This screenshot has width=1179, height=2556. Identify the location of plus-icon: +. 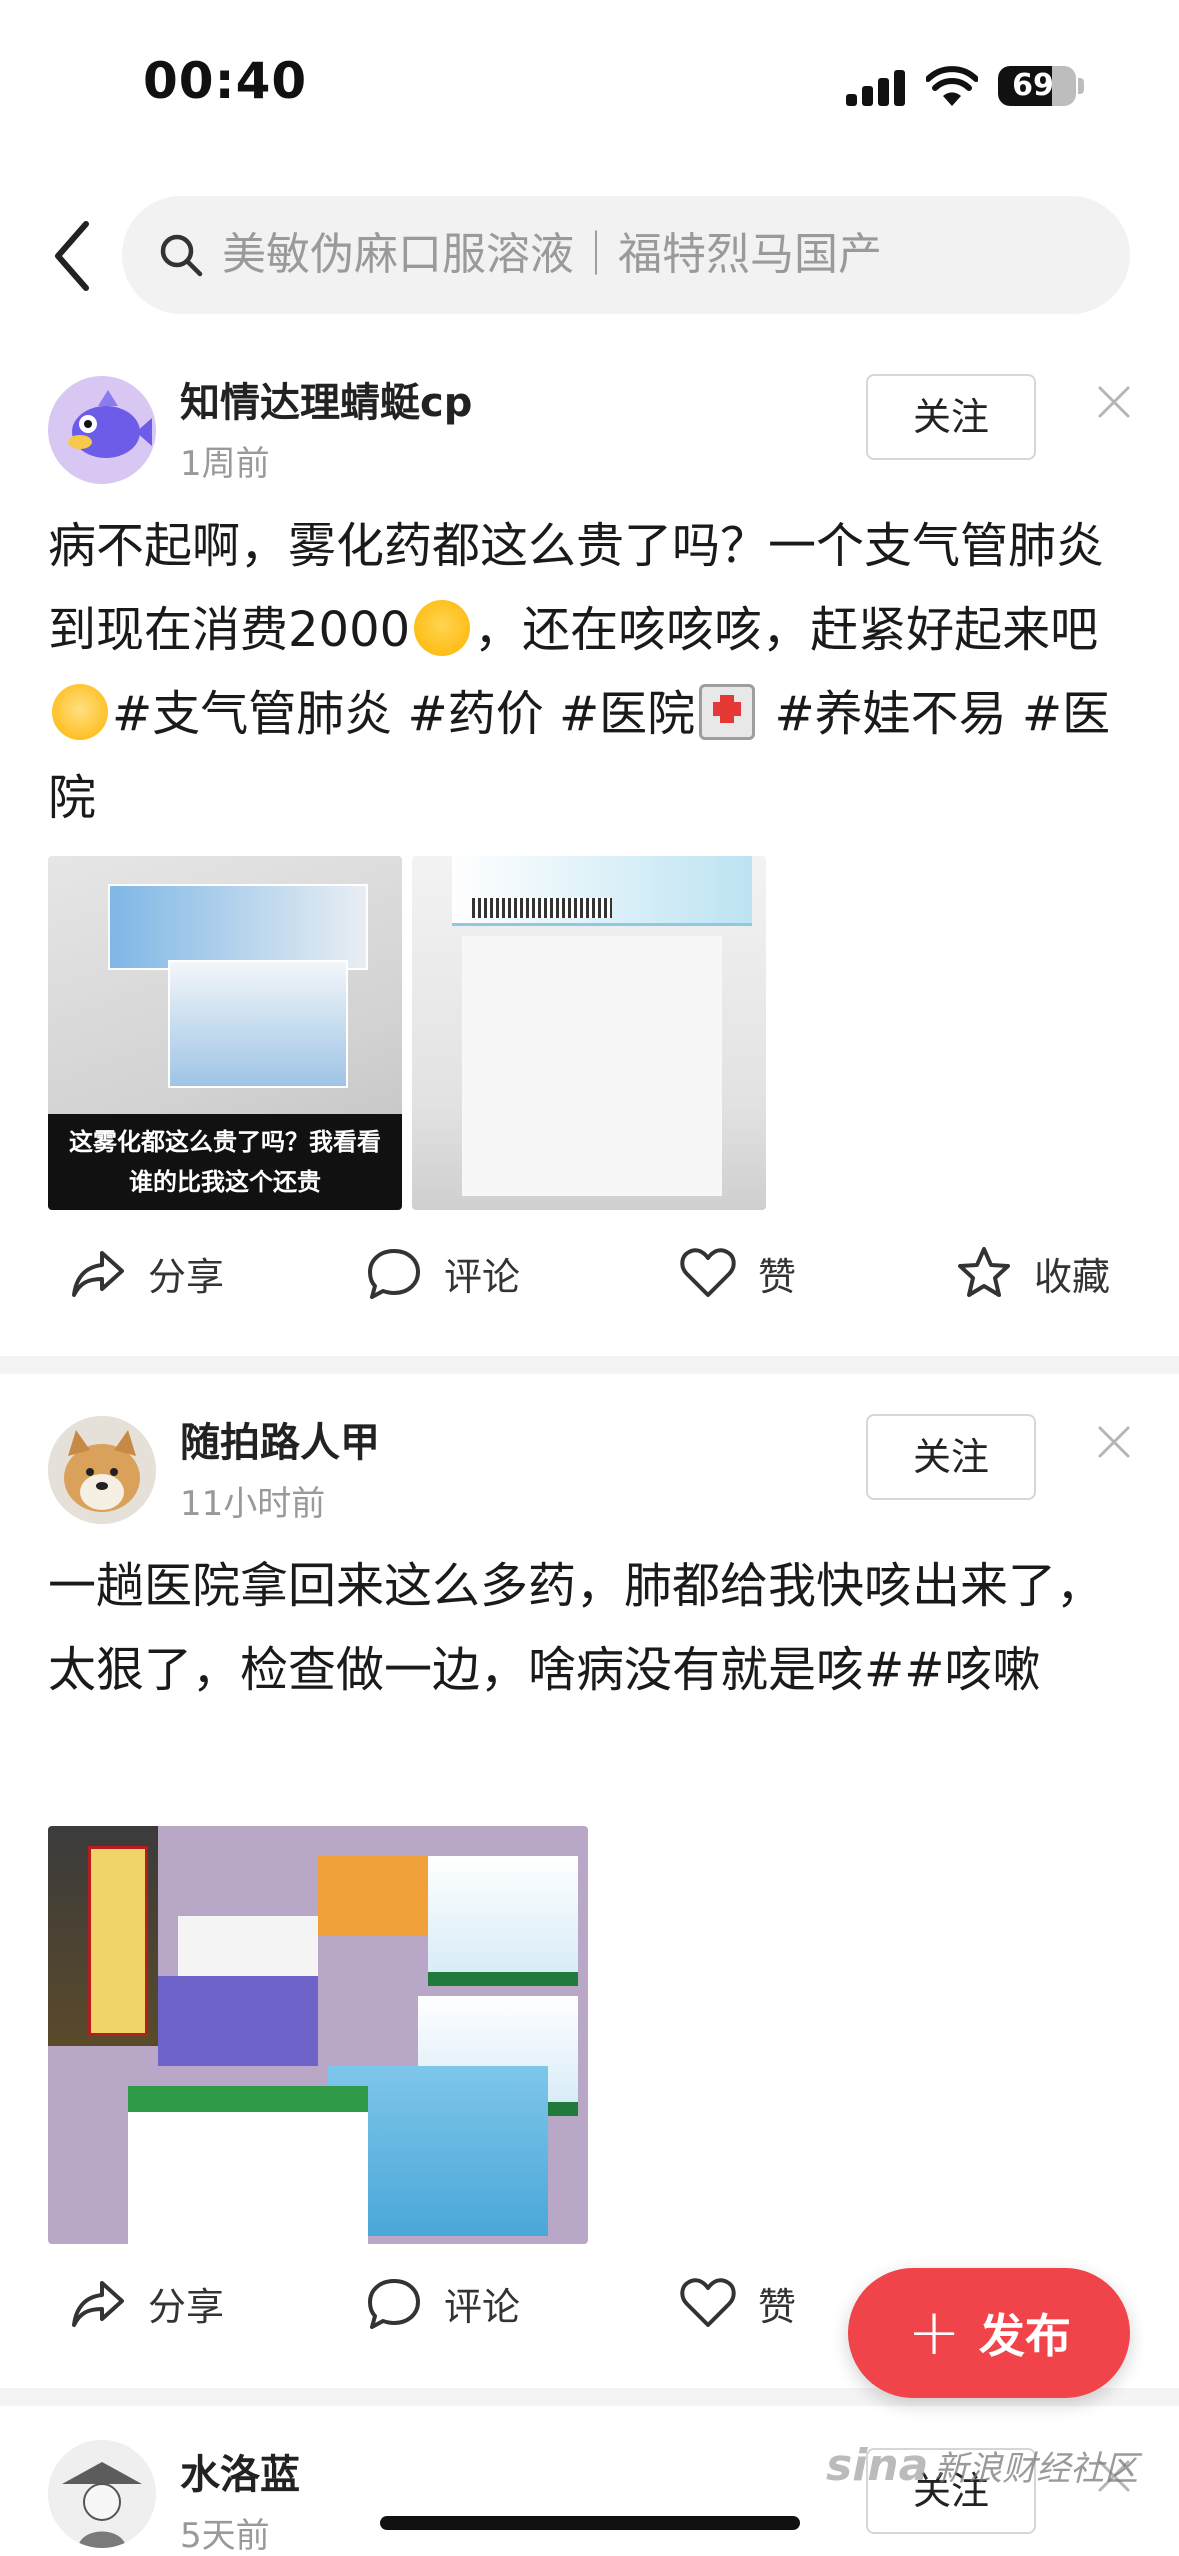
(934, 2333).